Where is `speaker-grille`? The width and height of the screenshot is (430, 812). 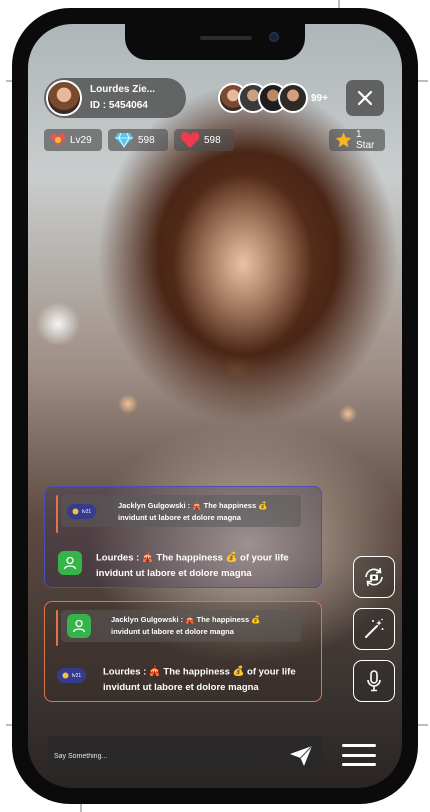 speaker-grille is located at coordinates (226, 38).